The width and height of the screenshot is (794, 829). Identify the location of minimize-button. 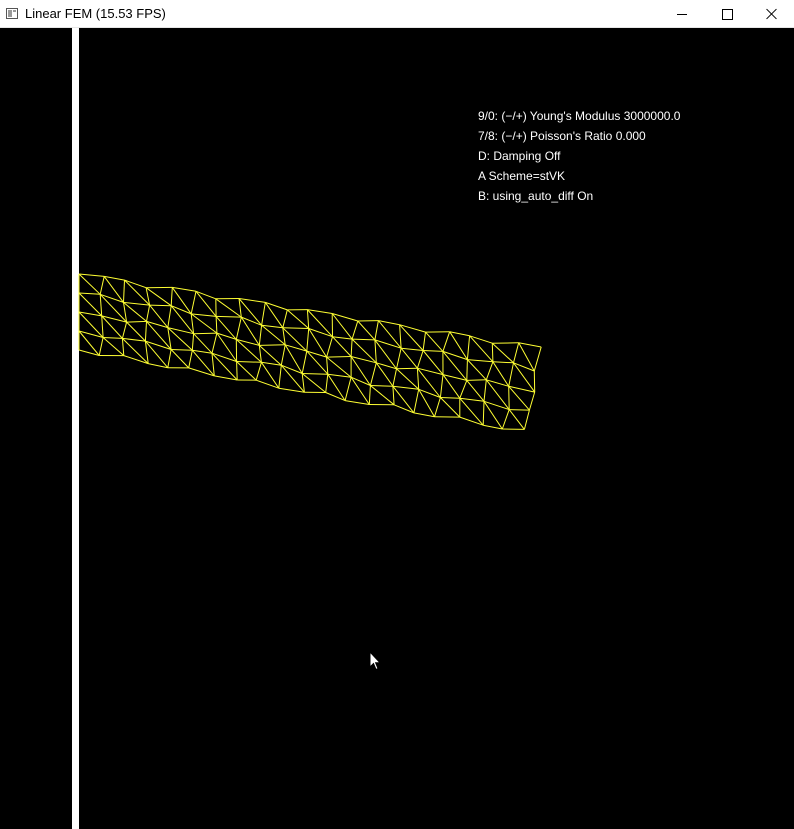
(682, 14).